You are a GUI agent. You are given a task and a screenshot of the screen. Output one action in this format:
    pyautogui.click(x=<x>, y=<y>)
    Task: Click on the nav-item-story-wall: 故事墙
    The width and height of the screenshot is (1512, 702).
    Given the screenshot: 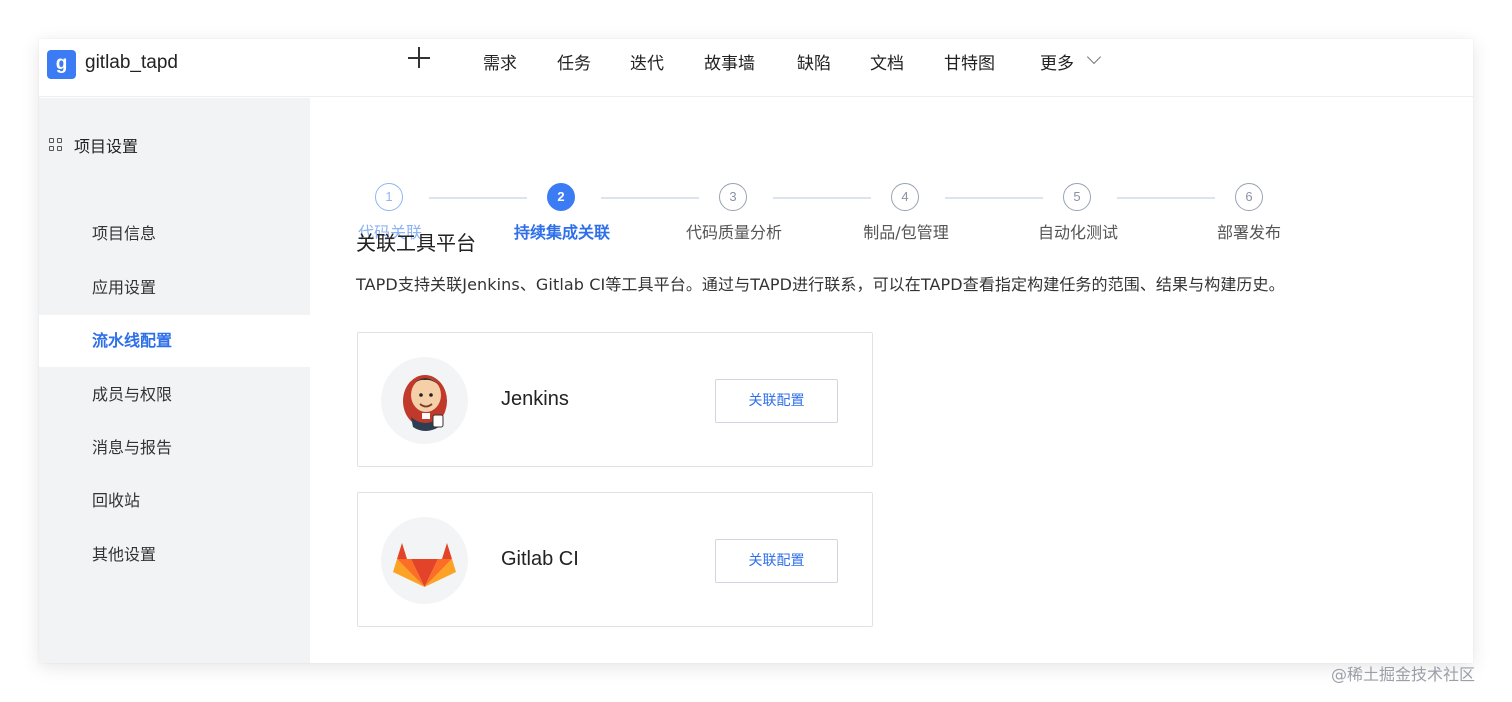 What is the action you would take?
    pyautogui.click(x=729, y=61)
    